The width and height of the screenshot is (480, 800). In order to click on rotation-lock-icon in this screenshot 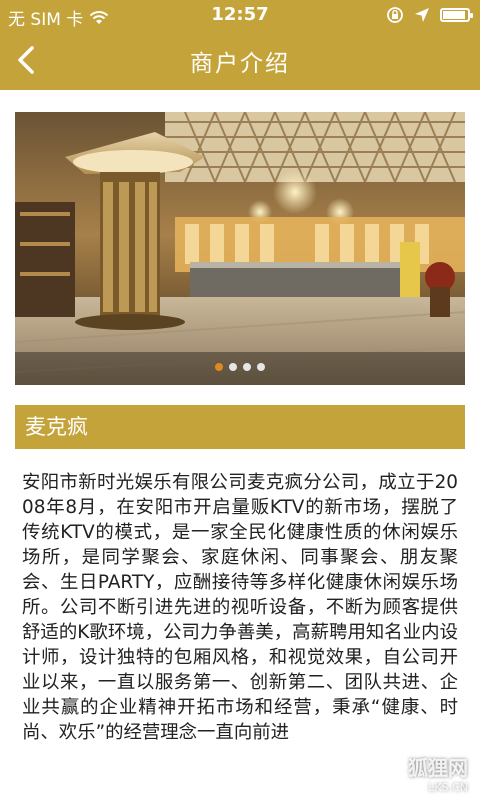, I will do `click(395, 15)`.